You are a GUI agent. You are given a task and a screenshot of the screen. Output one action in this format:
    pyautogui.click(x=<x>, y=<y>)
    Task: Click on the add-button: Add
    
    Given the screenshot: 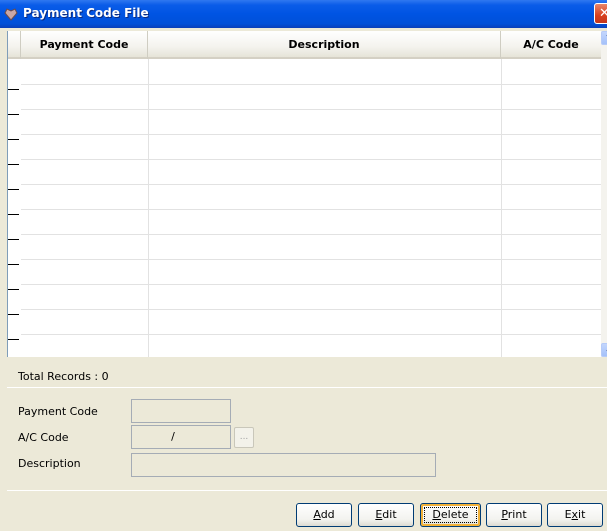 What is the action you would take?
    pyautogui.click(x=324, y=515)
    